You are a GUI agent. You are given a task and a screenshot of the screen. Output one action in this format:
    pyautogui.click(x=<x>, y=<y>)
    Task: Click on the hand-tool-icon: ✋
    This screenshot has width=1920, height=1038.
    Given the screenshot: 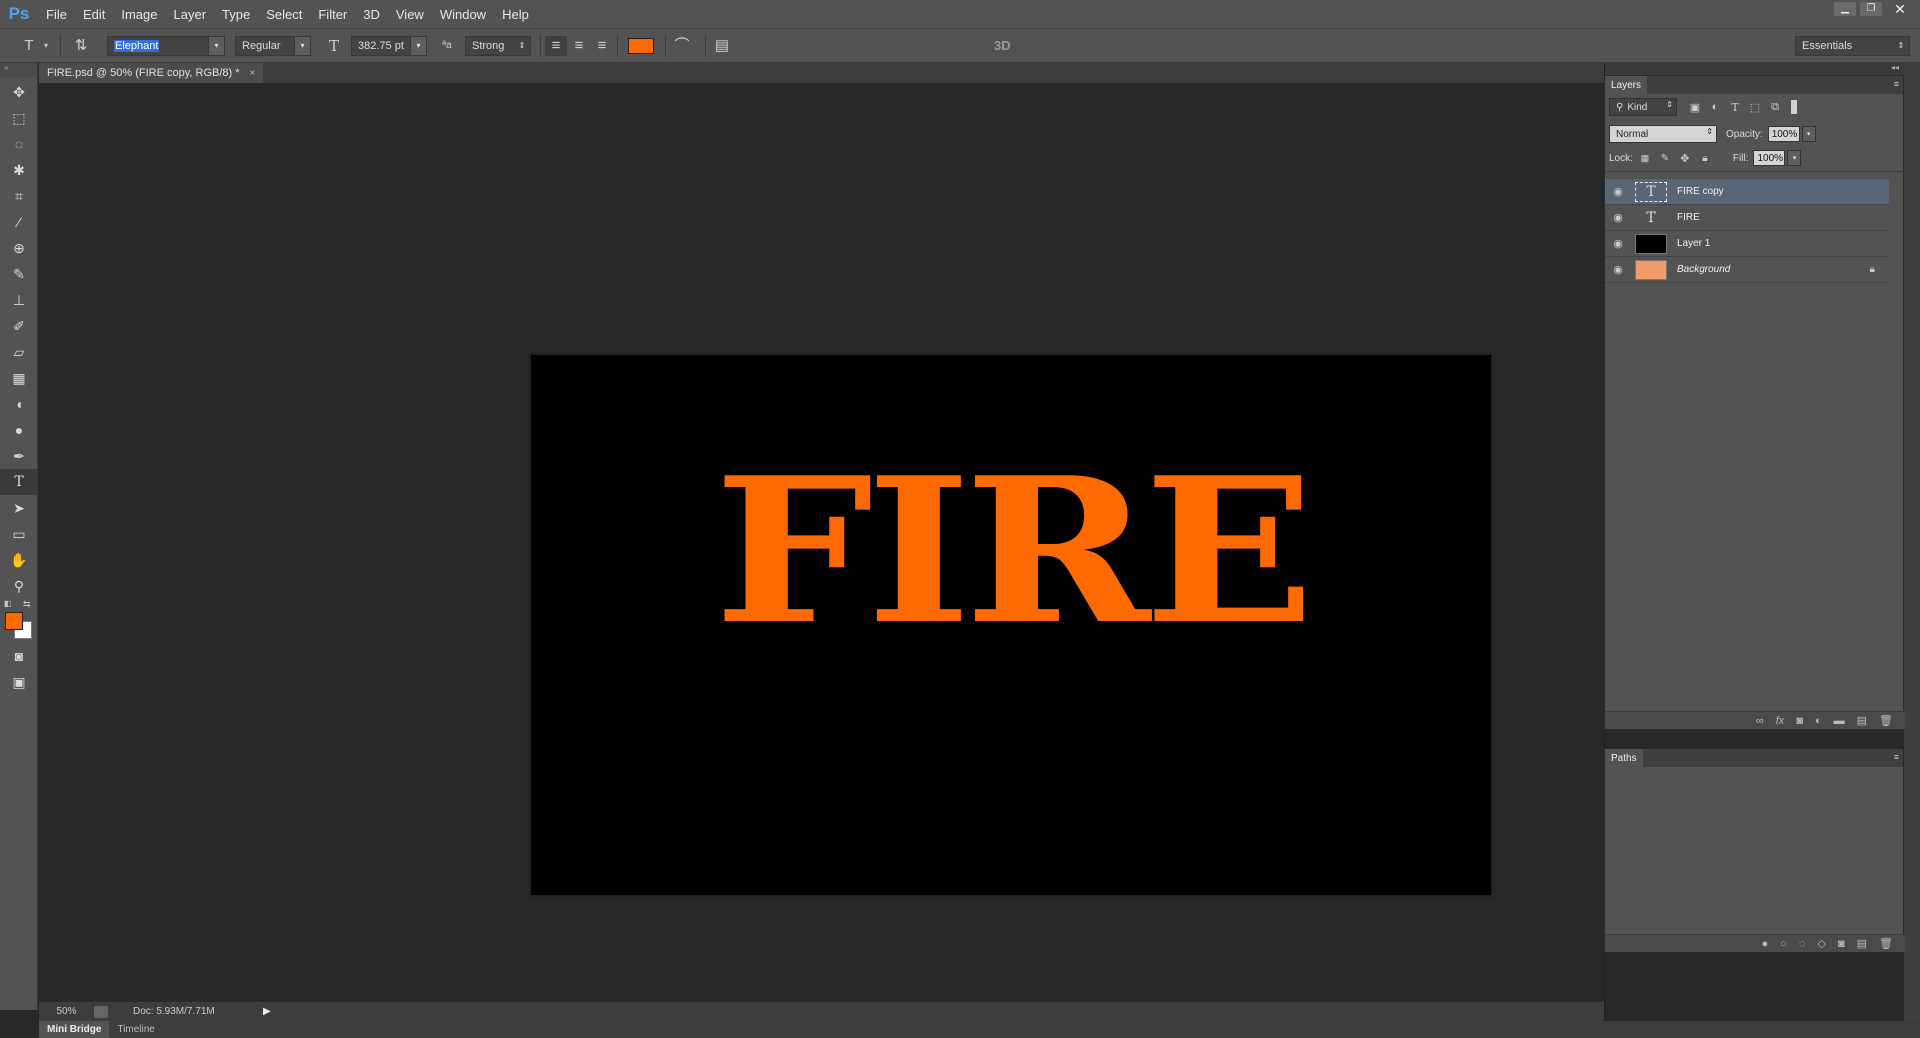 What is the action you would take?
    pyautogui.click(x=19, y=560)
    